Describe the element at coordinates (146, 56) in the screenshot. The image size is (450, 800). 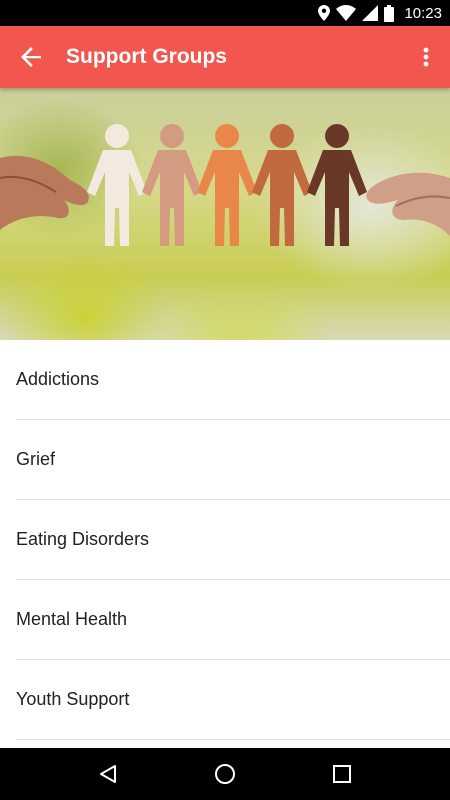
I see `page-title: Support Groups` at that location.